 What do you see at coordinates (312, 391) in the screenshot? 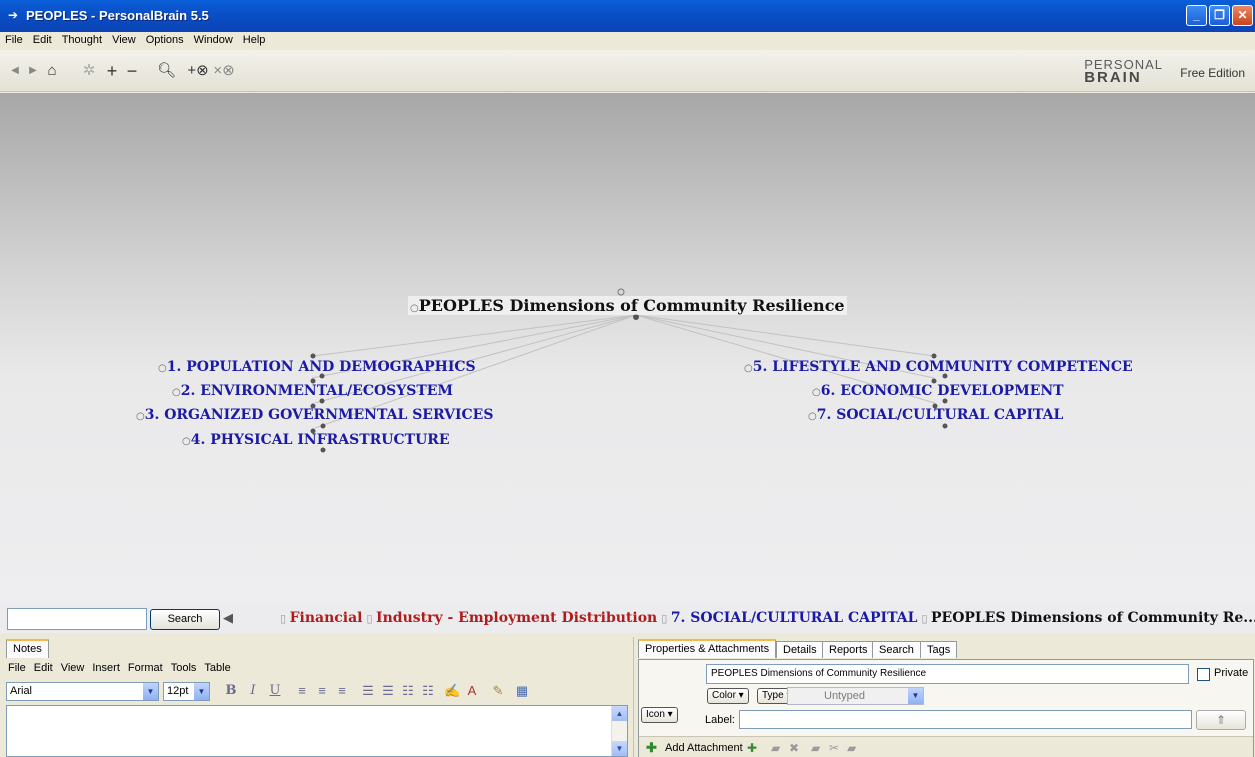
I see `thought-environmental: ○2. ENVIRONMENTAL/ECOSYSTEM` at bounding box center [312, 391].